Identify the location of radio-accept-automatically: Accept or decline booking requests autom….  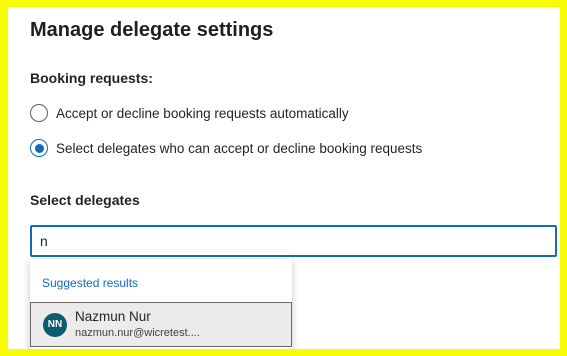
(189, 113).